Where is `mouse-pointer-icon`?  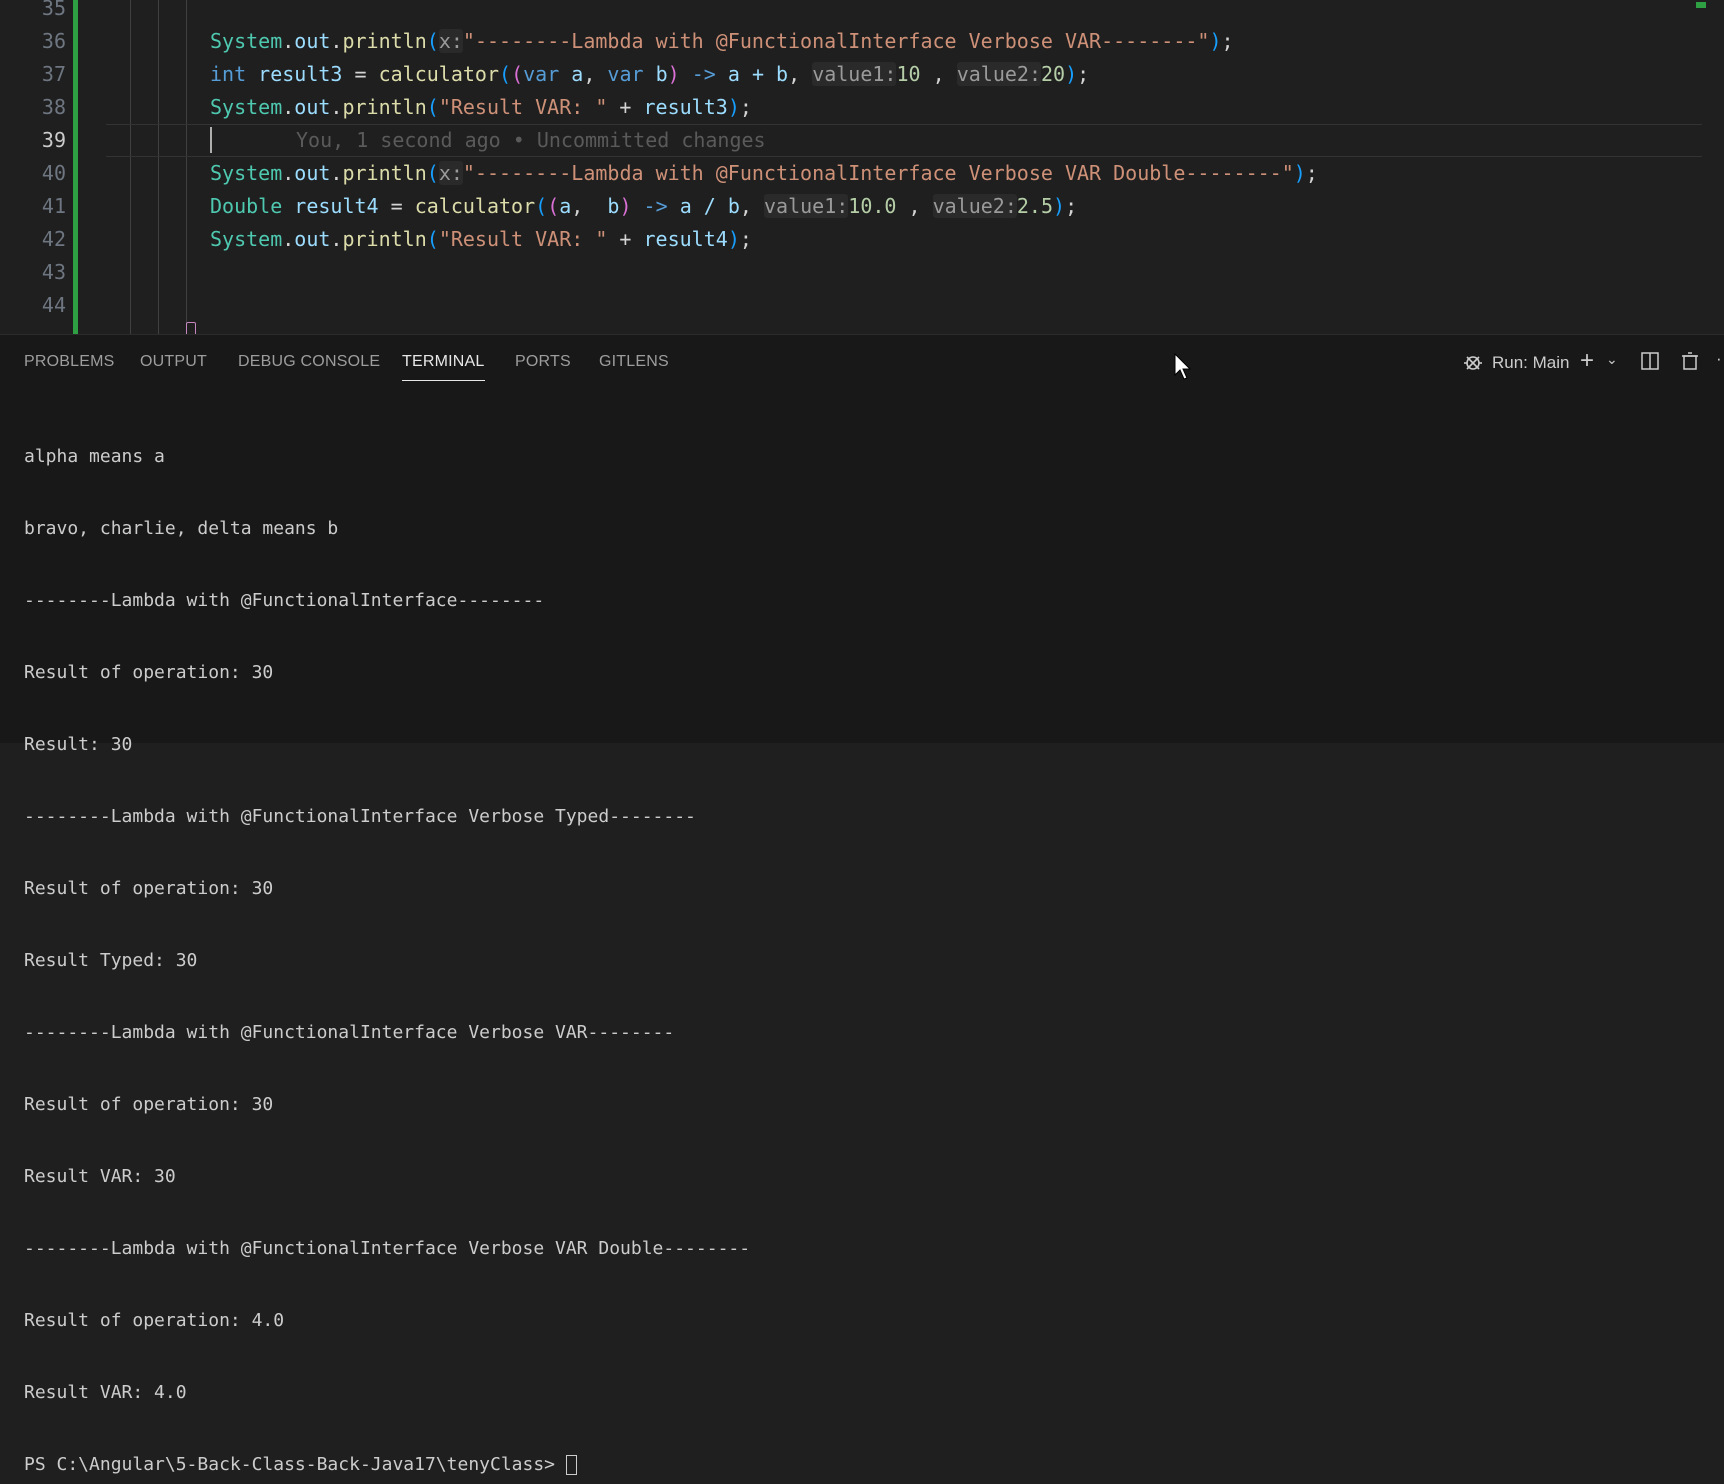 mouse-pointer-icon is located at coordinates (1183, 366).